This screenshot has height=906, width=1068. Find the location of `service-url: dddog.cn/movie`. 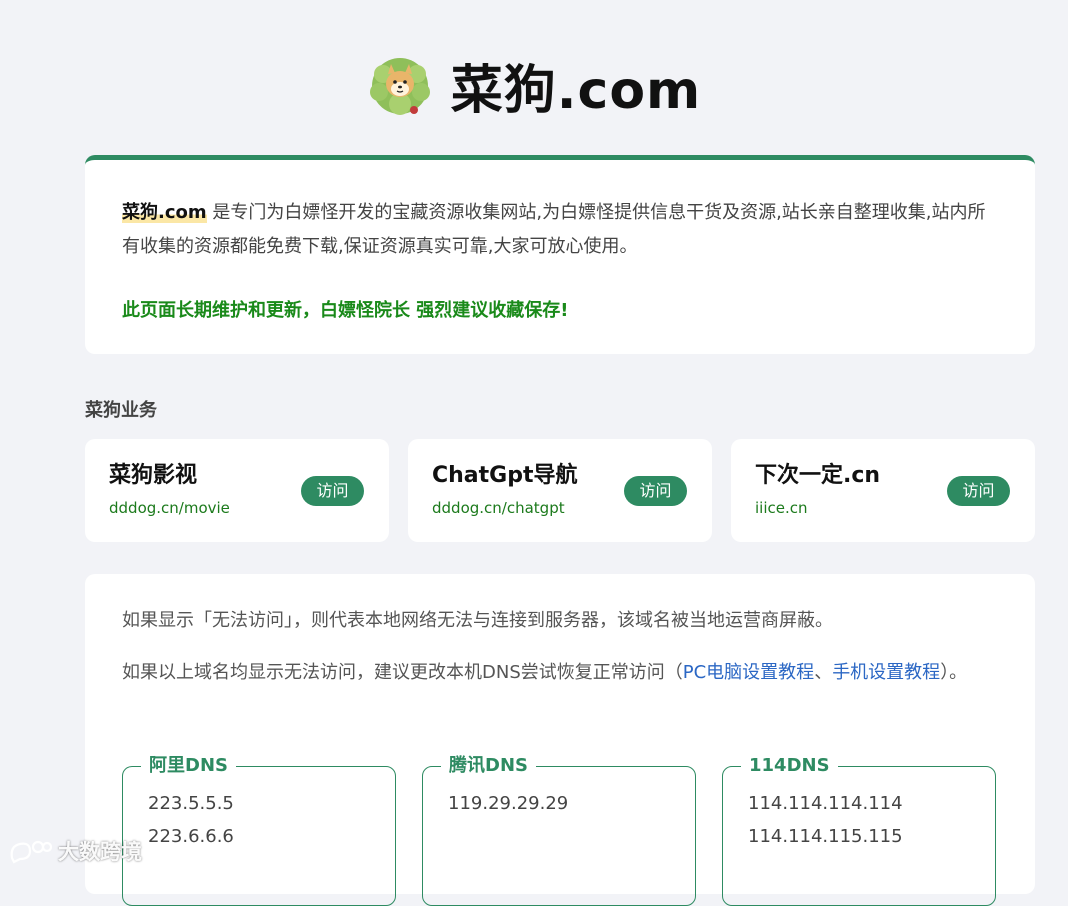

service-url: dddog.cn/movie is located at coordinates (169, 508).